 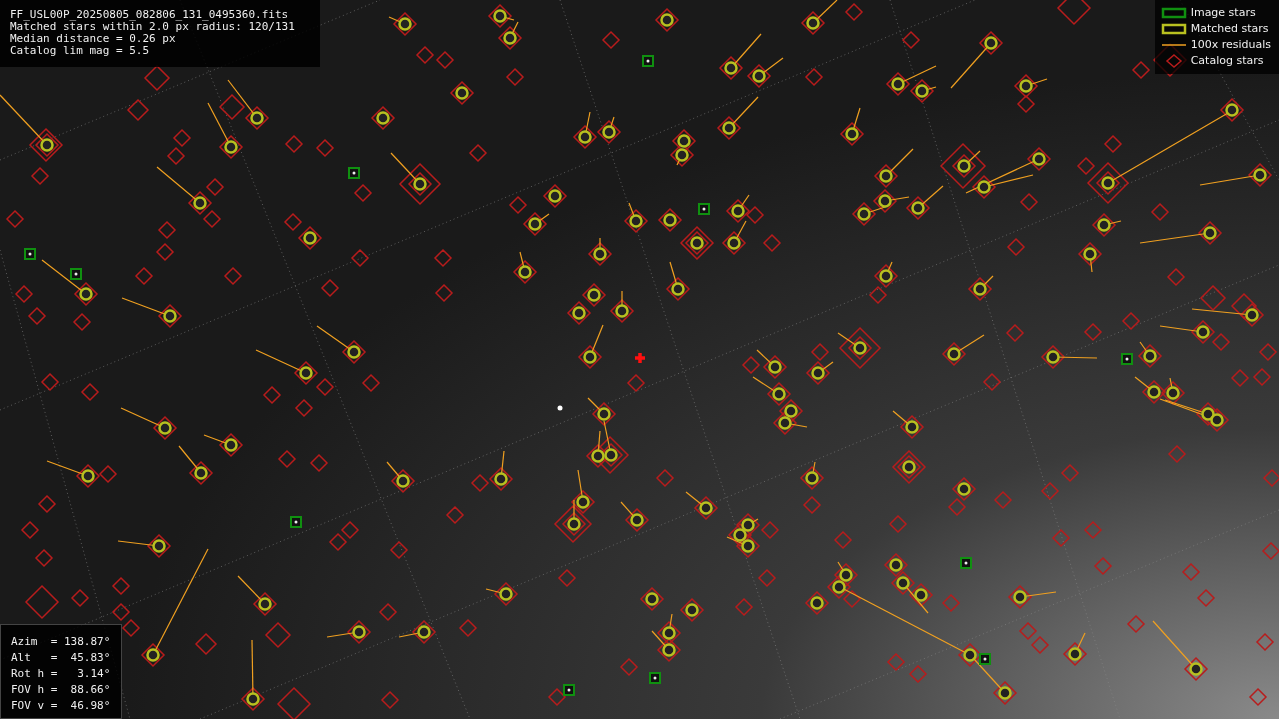 What do you see at coordinates (61, 674) in the screenshot?
I see `orientation-text: Rot h = 3.14°` at bounding box center [61, 674].